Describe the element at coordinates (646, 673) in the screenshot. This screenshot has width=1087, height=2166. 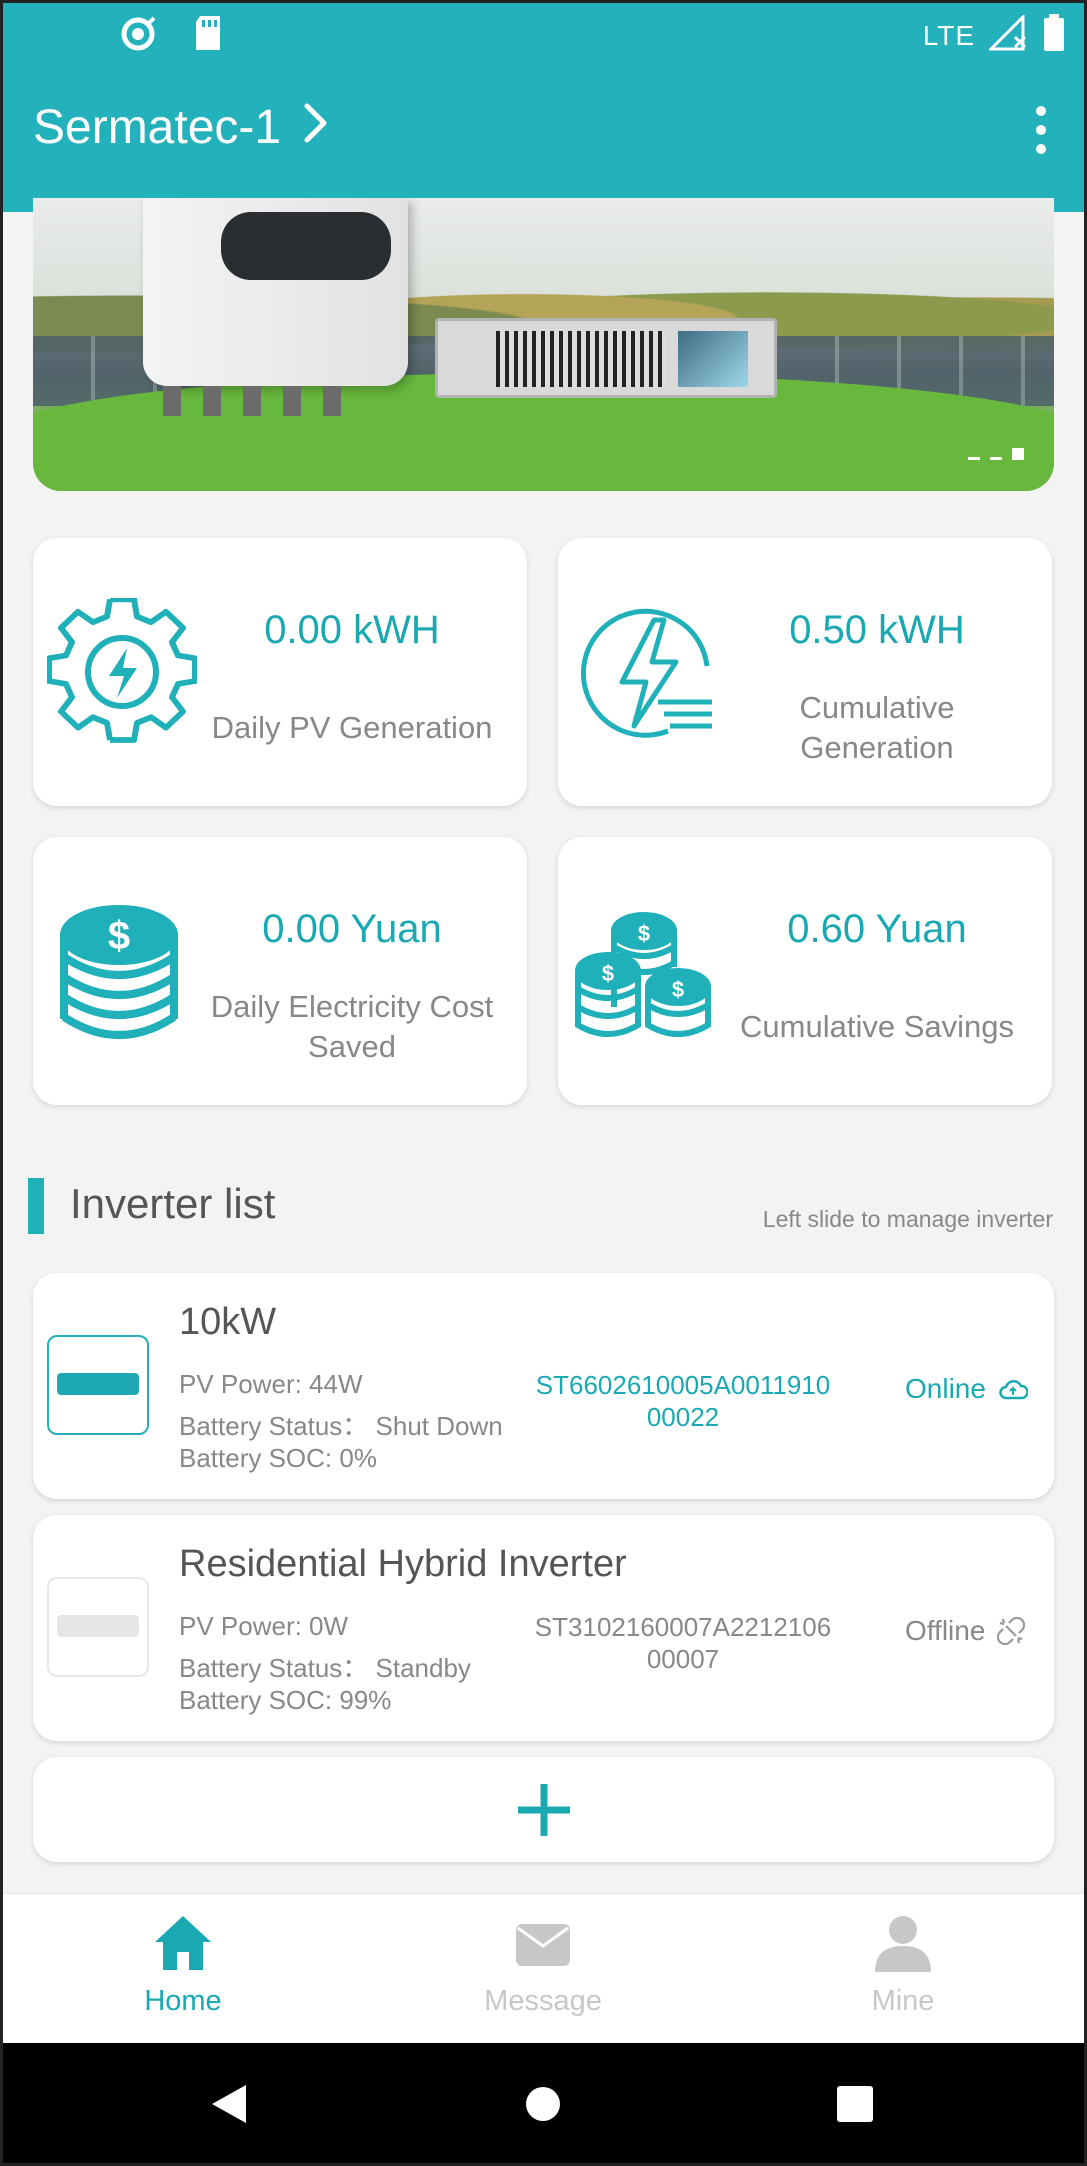
I see `power-bolt-icon` at that location.